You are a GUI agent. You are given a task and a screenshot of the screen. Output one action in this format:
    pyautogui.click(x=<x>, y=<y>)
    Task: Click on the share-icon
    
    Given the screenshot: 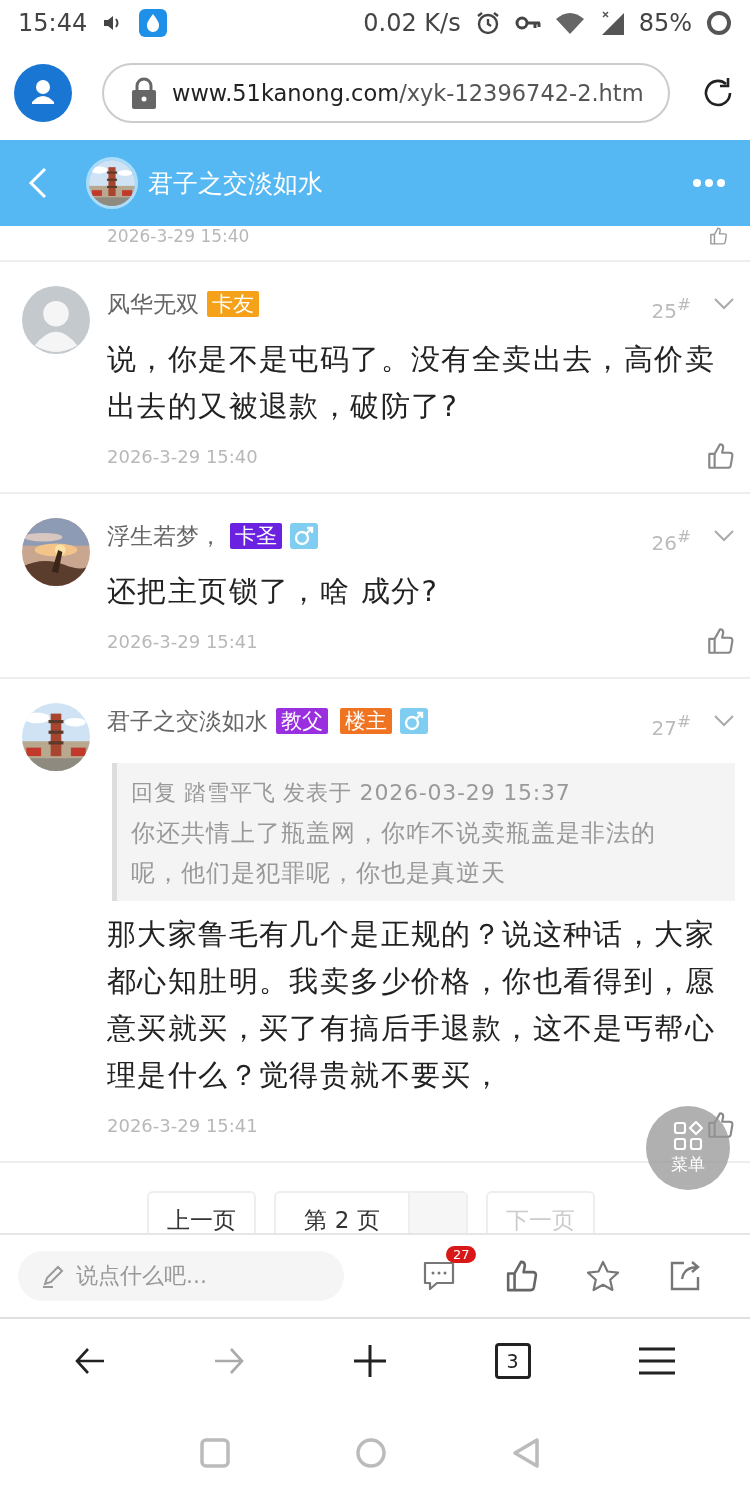 What is the action you would take?
    pyautogui.click(x=685, y=1276)
    